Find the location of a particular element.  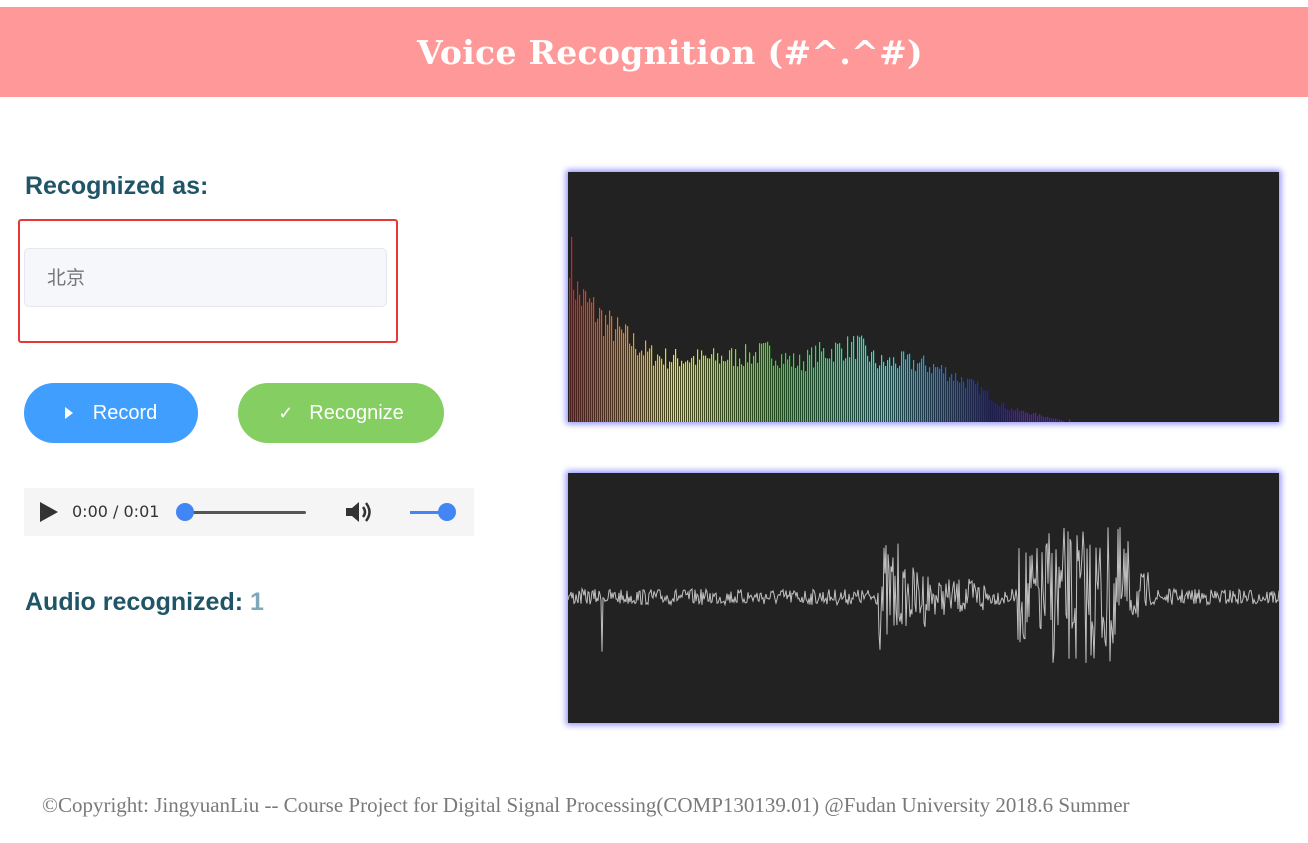

record-button-label: Record is located at coordinates (125, 412).